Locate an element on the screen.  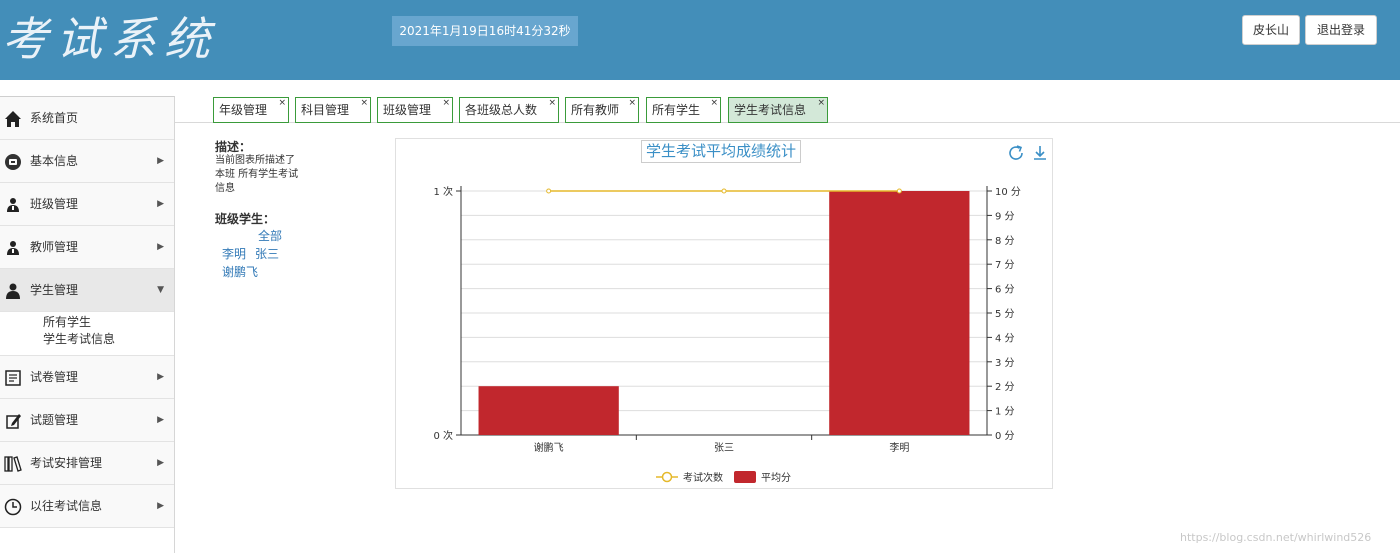
tab-subject-management: 科目管理 × is located at coordinates (333, 110).